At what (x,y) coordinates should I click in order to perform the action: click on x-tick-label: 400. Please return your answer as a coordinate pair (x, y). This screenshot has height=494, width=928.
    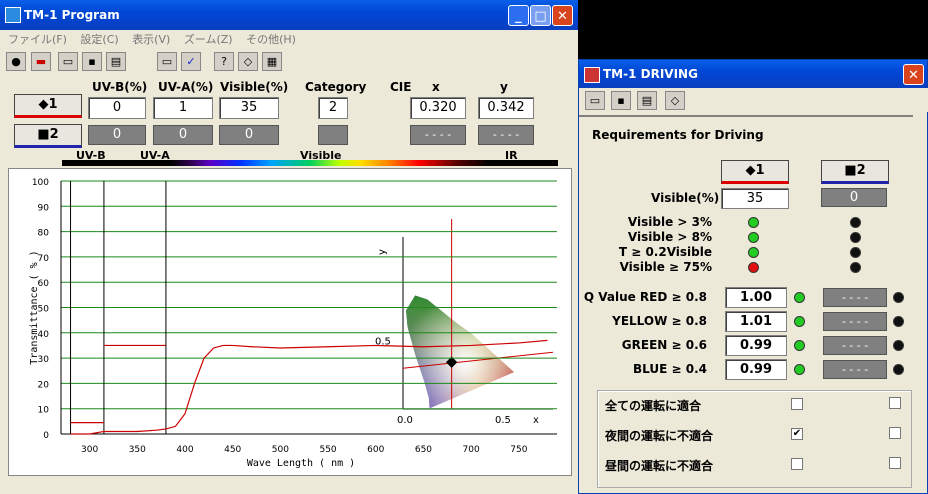
    Looking at the image, I should click on (184, 450).